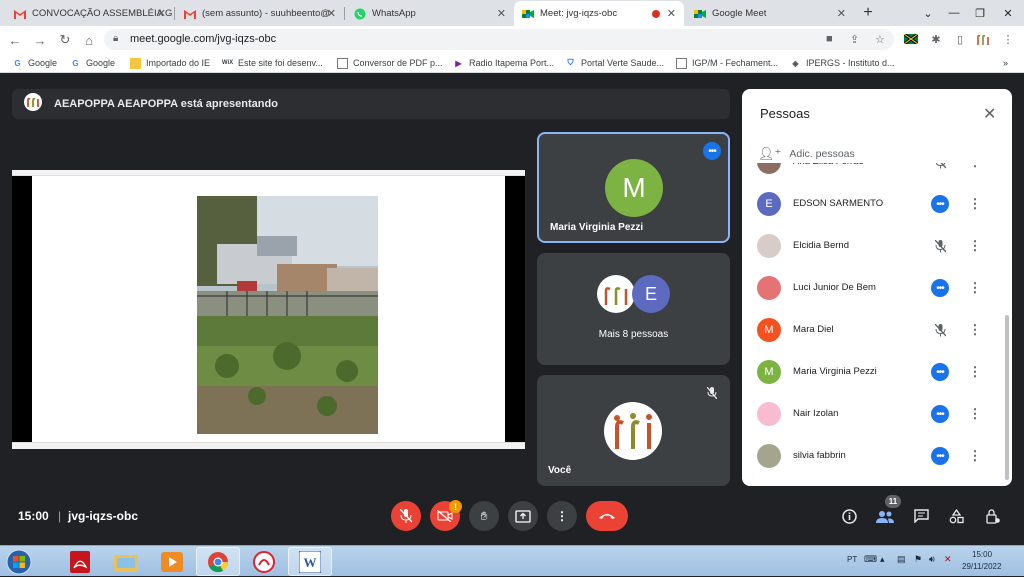  Describe the element at coordinates (1008, 39) in the screenshot. I see `browser-menu-icon: ⋮` at that location.